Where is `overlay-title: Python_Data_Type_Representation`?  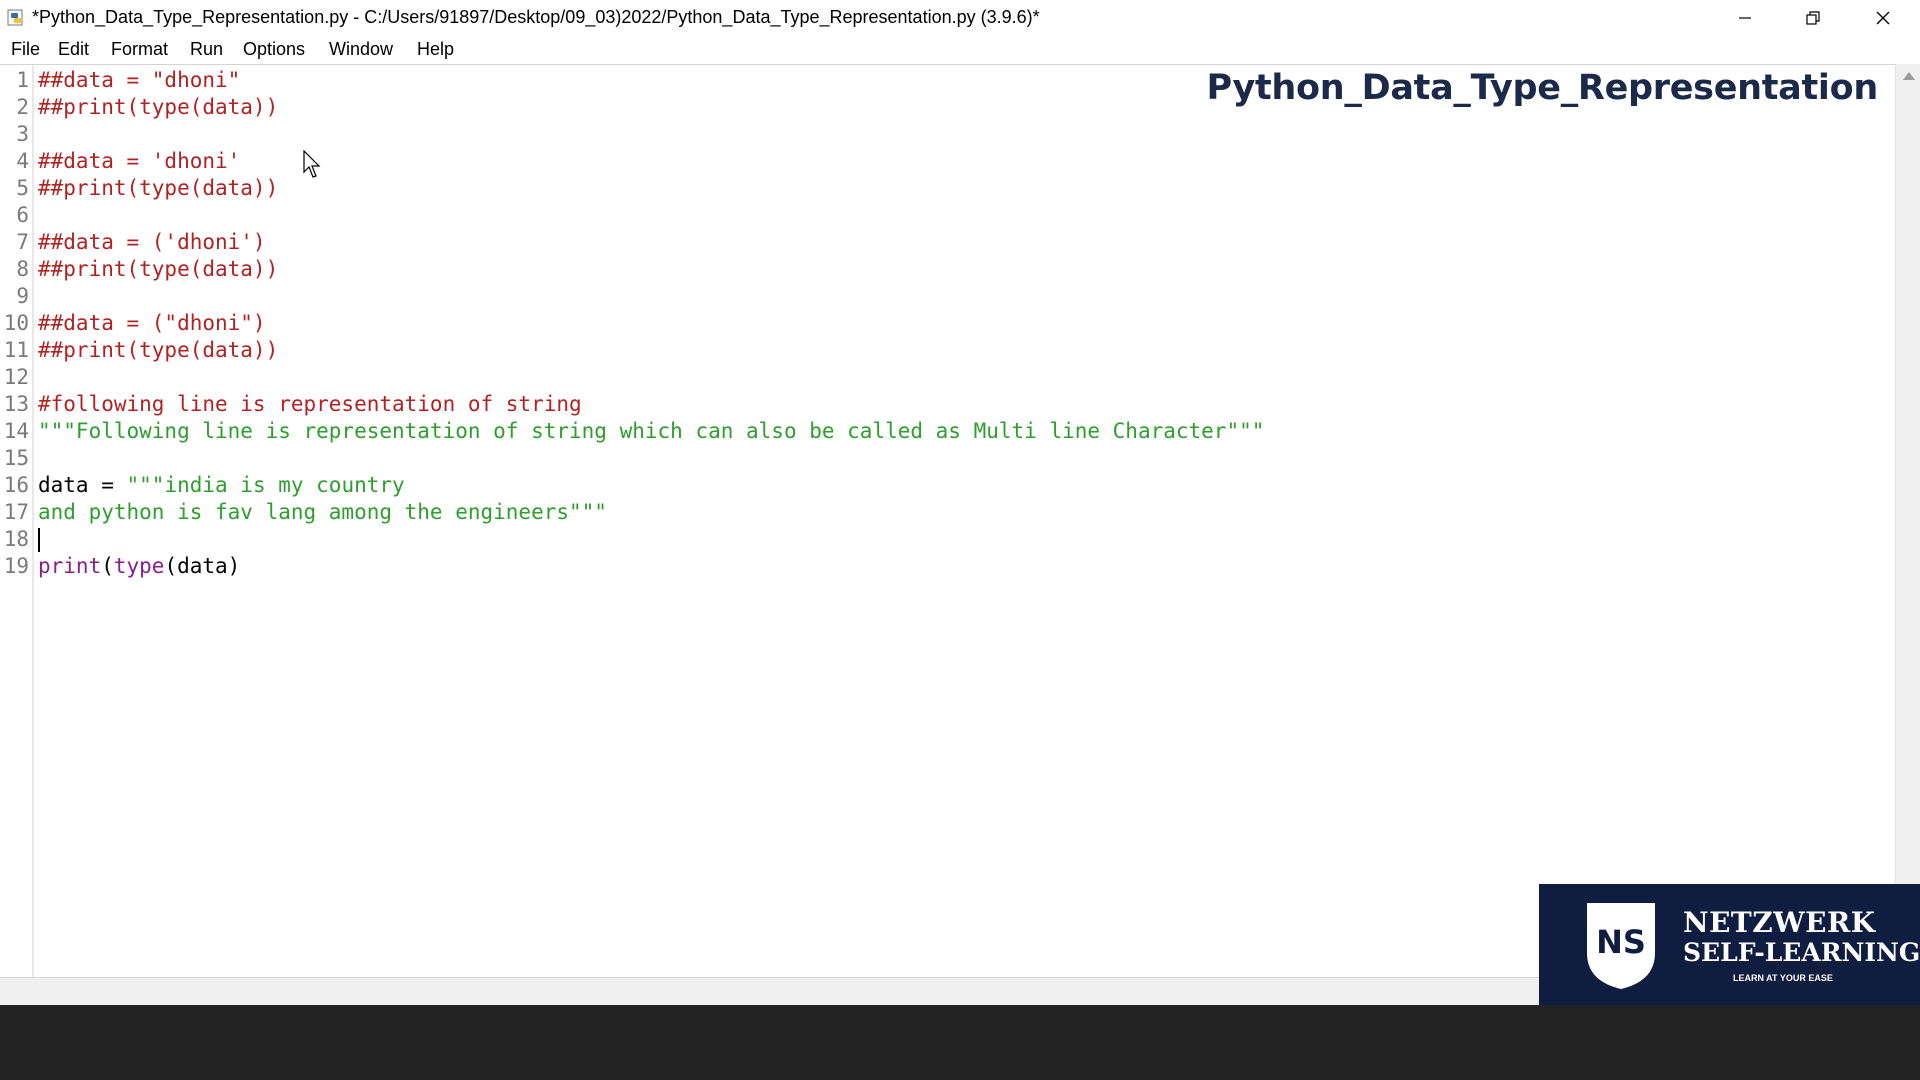
overlay-title: Python_Data_Type_Representation is located at coordinates (1542, 88).